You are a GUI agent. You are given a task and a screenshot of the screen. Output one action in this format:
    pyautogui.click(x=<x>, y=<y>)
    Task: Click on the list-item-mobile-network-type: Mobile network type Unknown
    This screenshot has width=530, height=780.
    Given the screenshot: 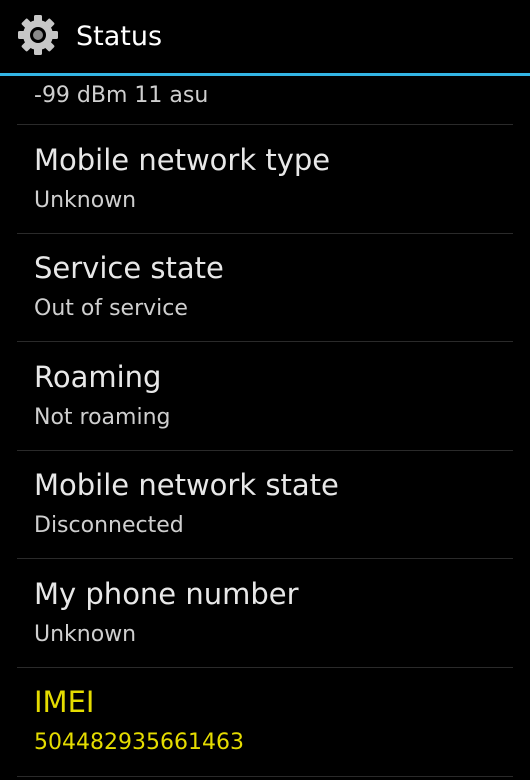 What is the action you would take?
    pyautogui.click(x=265, y=179)
    